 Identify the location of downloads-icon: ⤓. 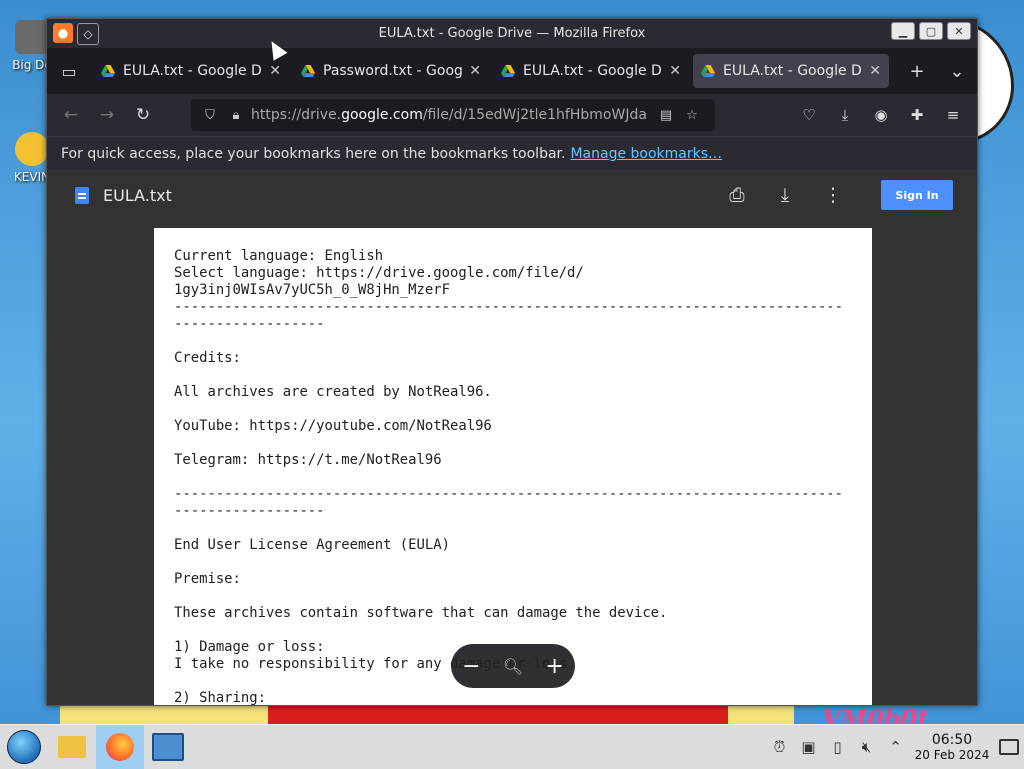
(845, 115).